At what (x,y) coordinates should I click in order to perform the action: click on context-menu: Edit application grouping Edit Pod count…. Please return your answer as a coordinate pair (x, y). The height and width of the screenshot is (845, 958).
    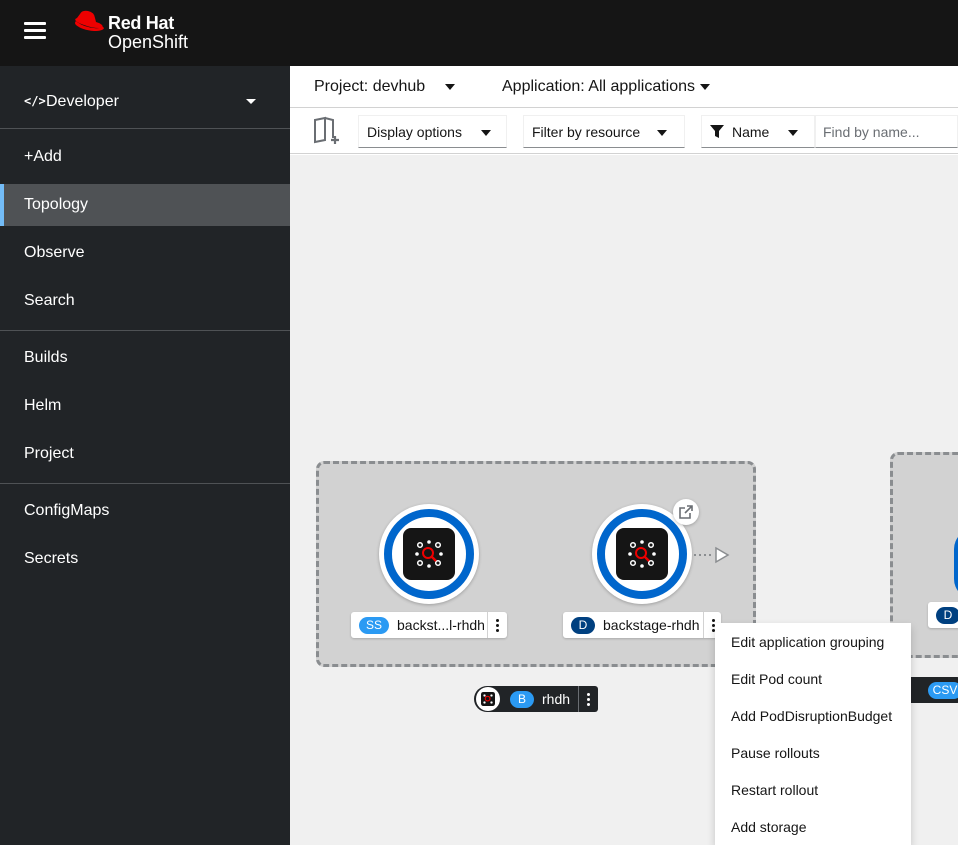
    Looking at the image, I should click on (813, 734).